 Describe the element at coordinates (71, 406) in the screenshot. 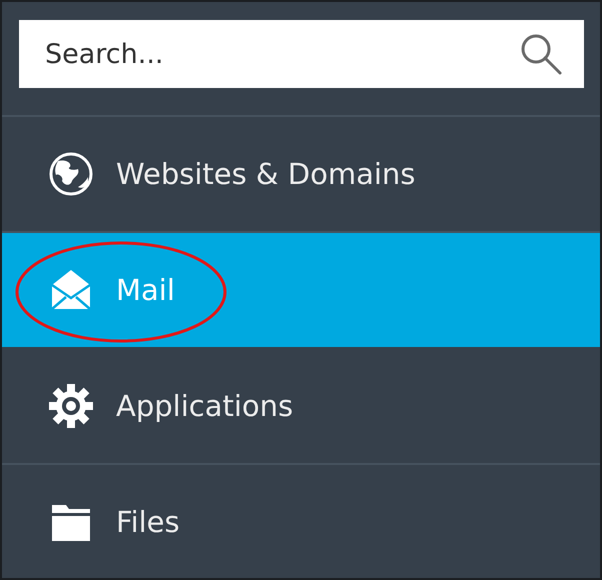

I see `gear-icon` at that location.